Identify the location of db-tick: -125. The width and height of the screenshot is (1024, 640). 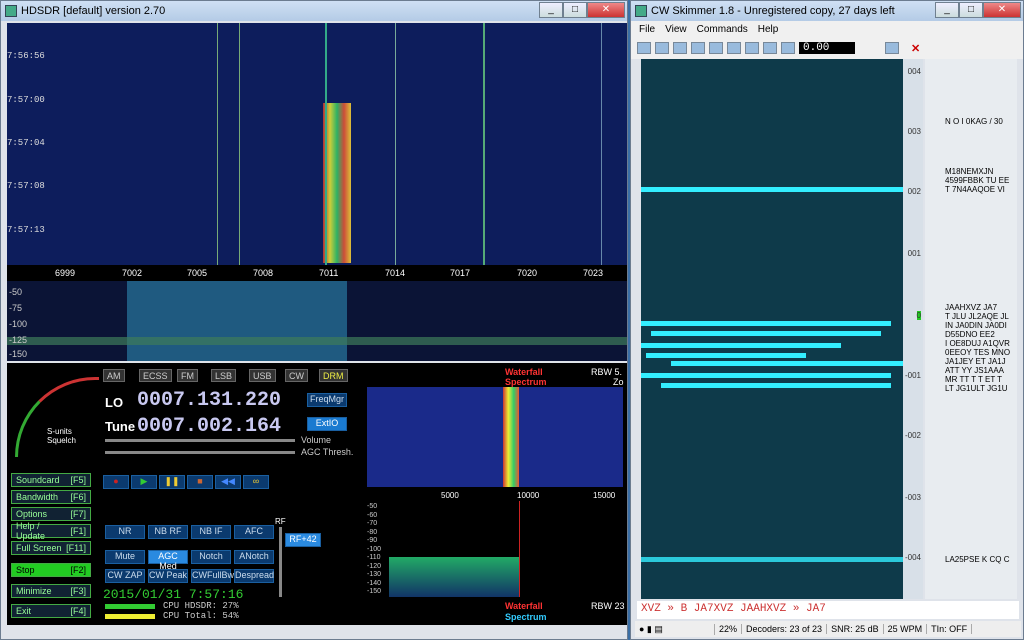
(18, 340).